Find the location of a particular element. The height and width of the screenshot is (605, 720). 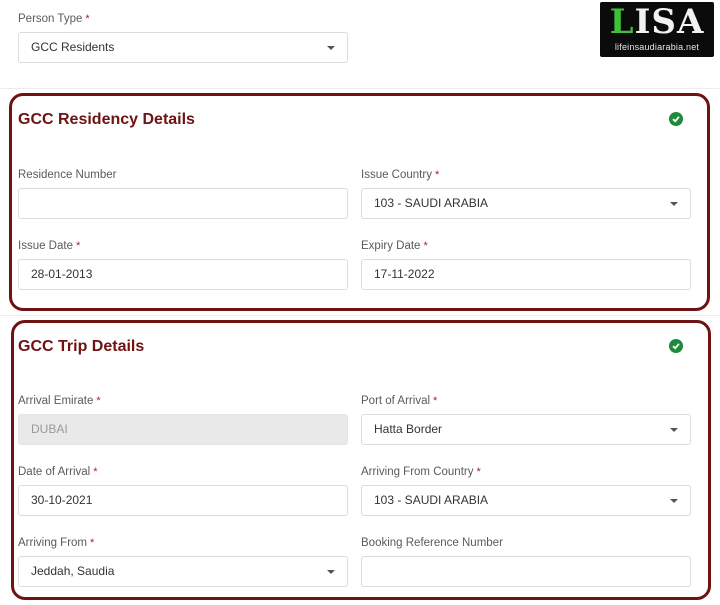

issue-country-select: 103 - SAUDI ARABIA is located at coordinates (526, 203).